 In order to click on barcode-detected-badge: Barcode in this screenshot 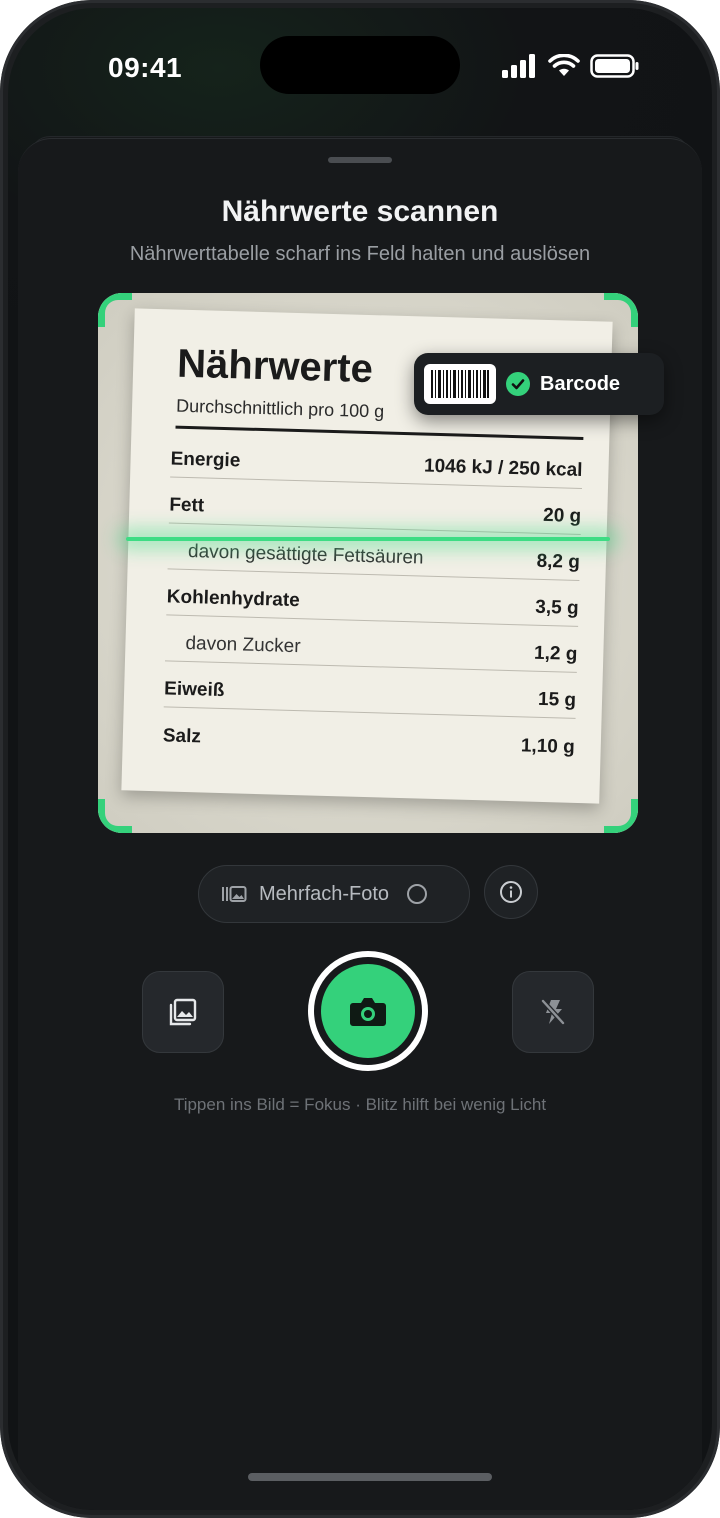, I will do `click(539, 384)`.